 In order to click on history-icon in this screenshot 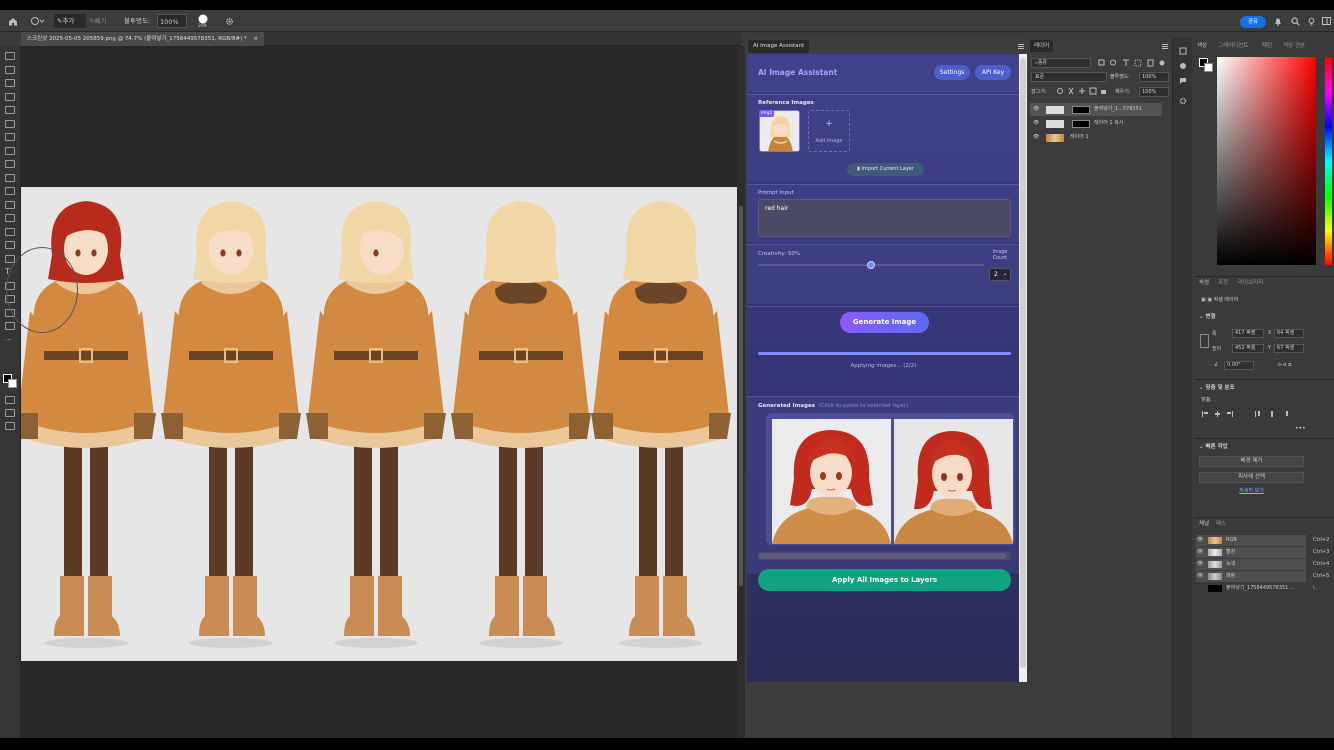, I will do `click(1183, 51)`.